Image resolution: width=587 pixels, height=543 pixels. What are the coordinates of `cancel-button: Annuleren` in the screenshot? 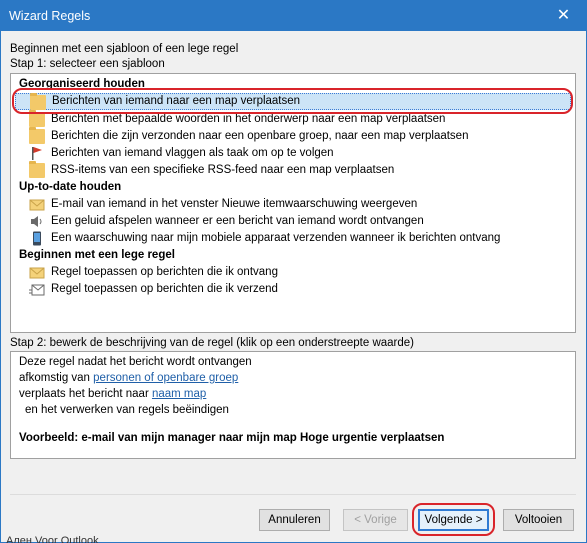 It's located at (294, 520).